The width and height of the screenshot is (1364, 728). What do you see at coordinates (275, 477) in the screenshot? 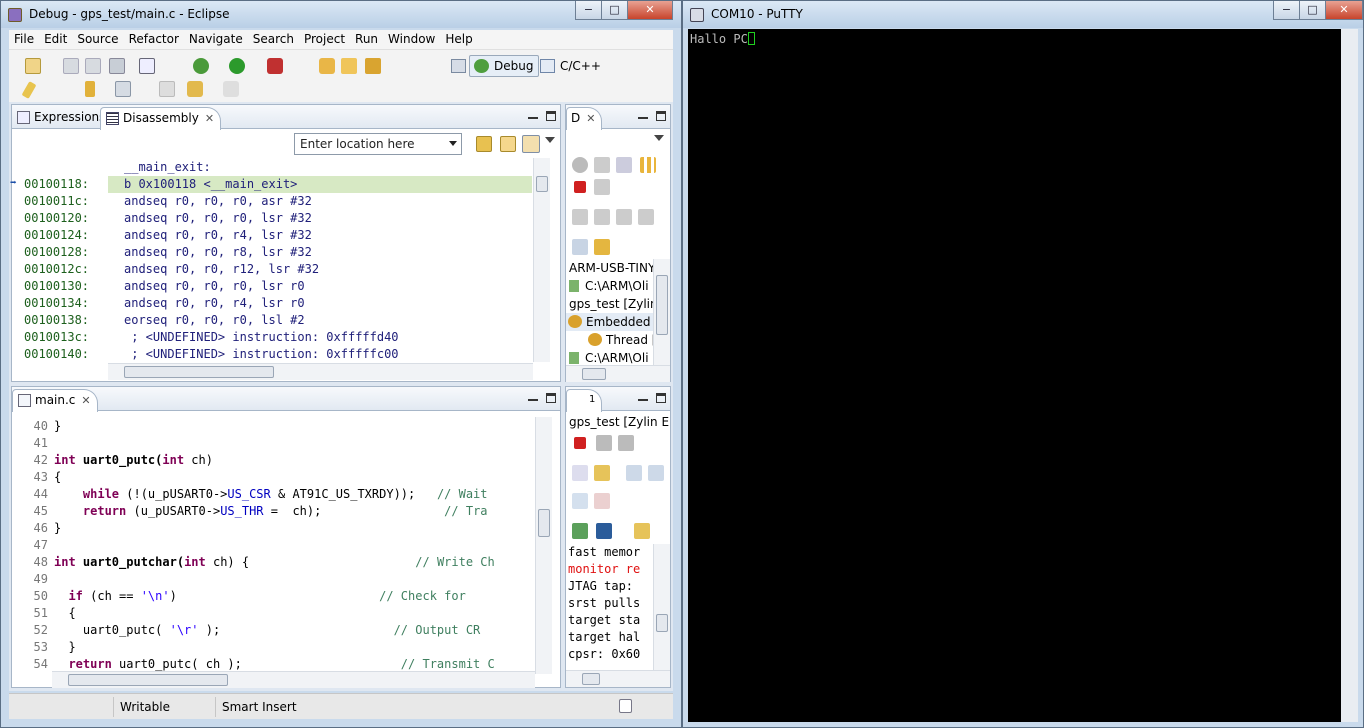
I see `code-line: 43 {` at bounding box center [275, 477].